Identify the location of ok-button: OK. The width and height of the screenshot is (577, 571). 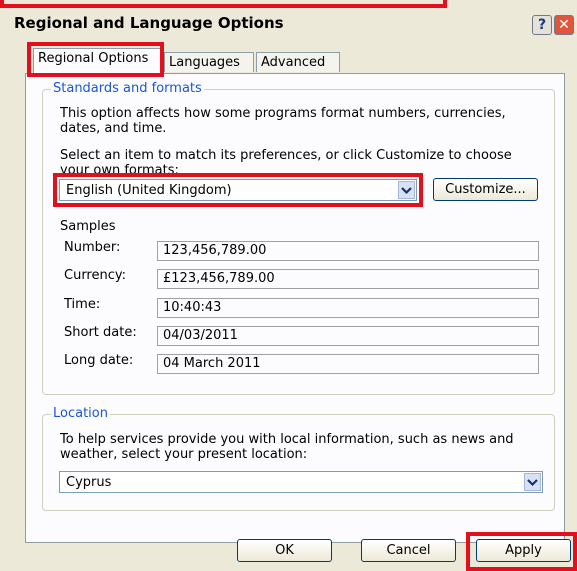
(284, 550).